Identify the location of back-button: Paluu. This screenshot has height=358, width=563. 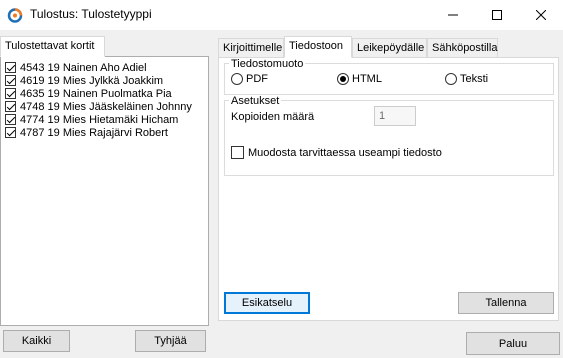
(513, 343).